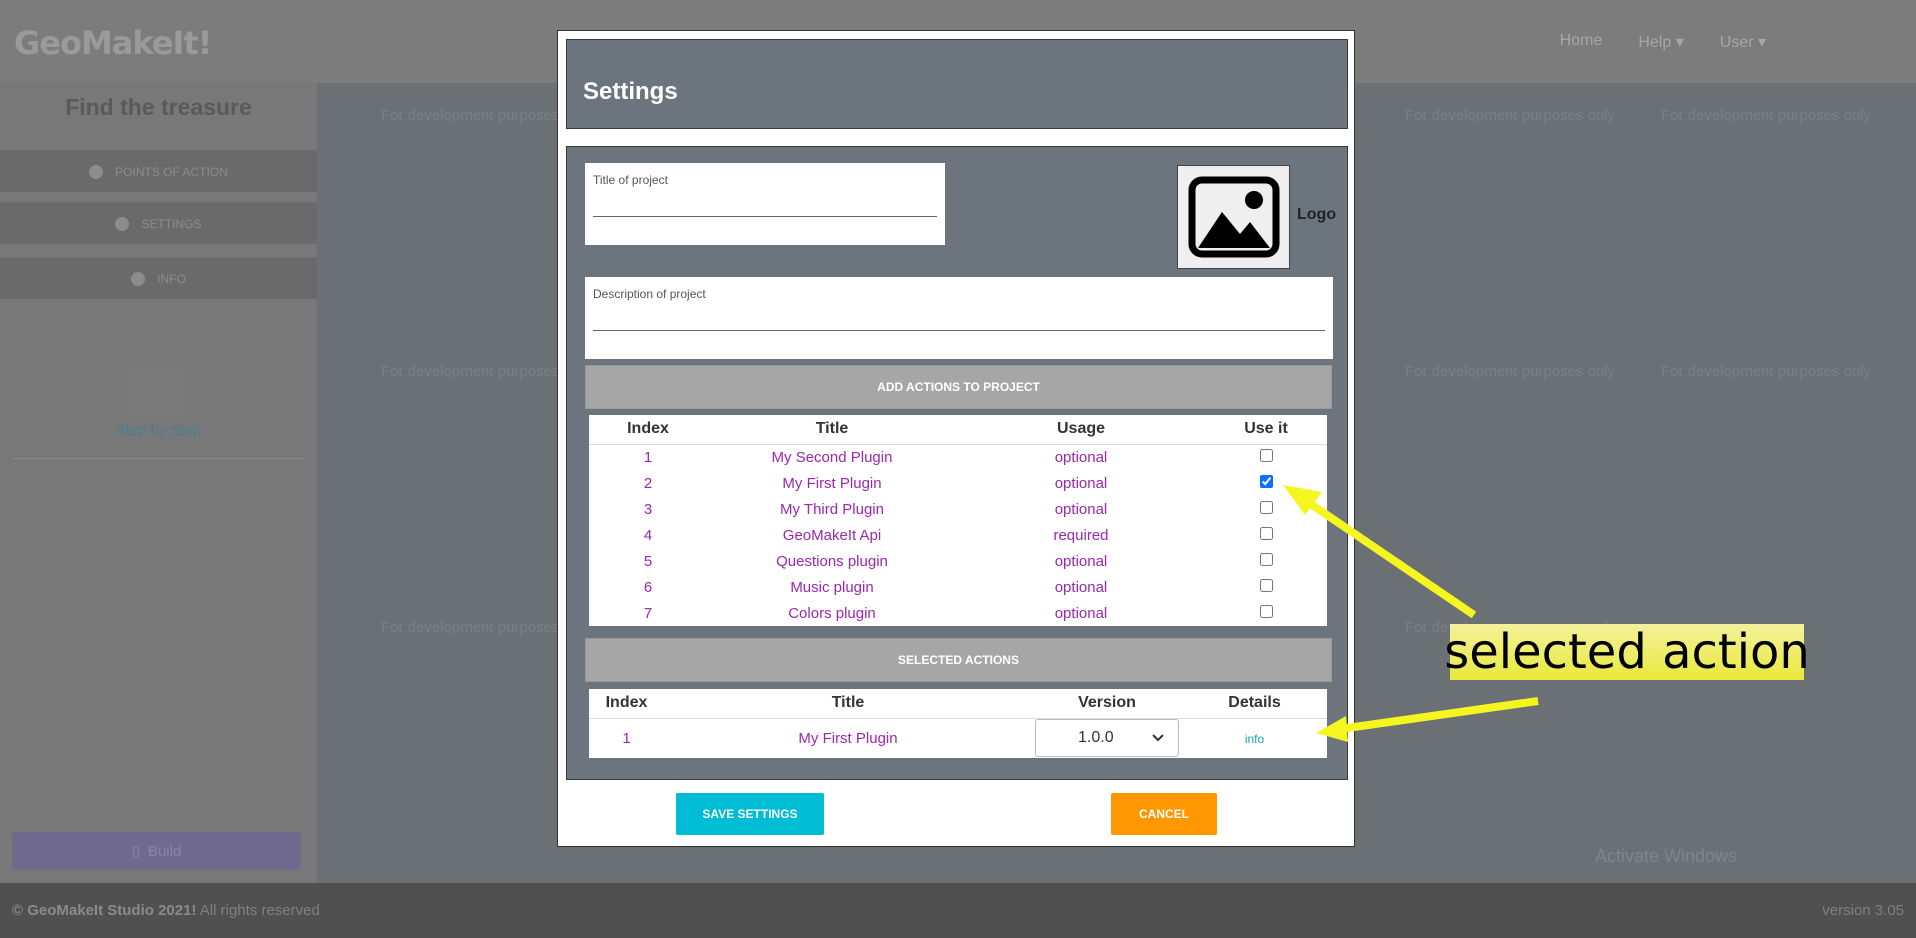  Describe the element at coordinates (648, 535) in the screenshot. I see `row-index: 4` at that location.